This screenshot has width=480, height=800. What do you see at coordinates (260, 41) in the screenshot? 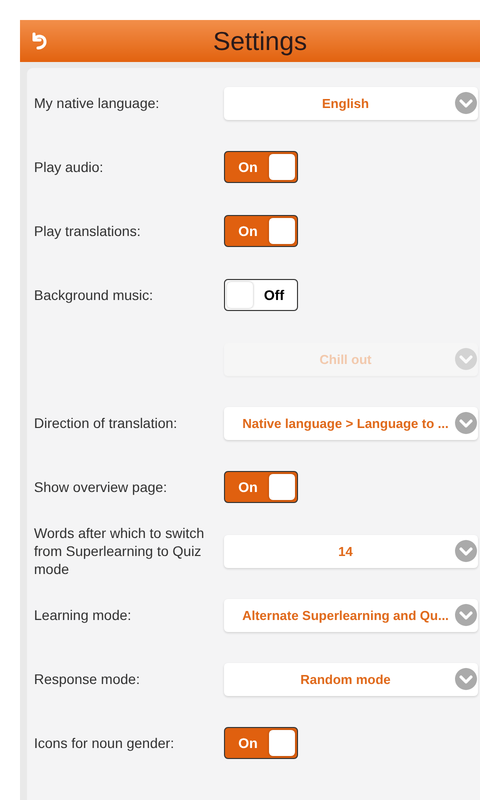
I see `page-title: Settings` at bounding box center [260, 41].